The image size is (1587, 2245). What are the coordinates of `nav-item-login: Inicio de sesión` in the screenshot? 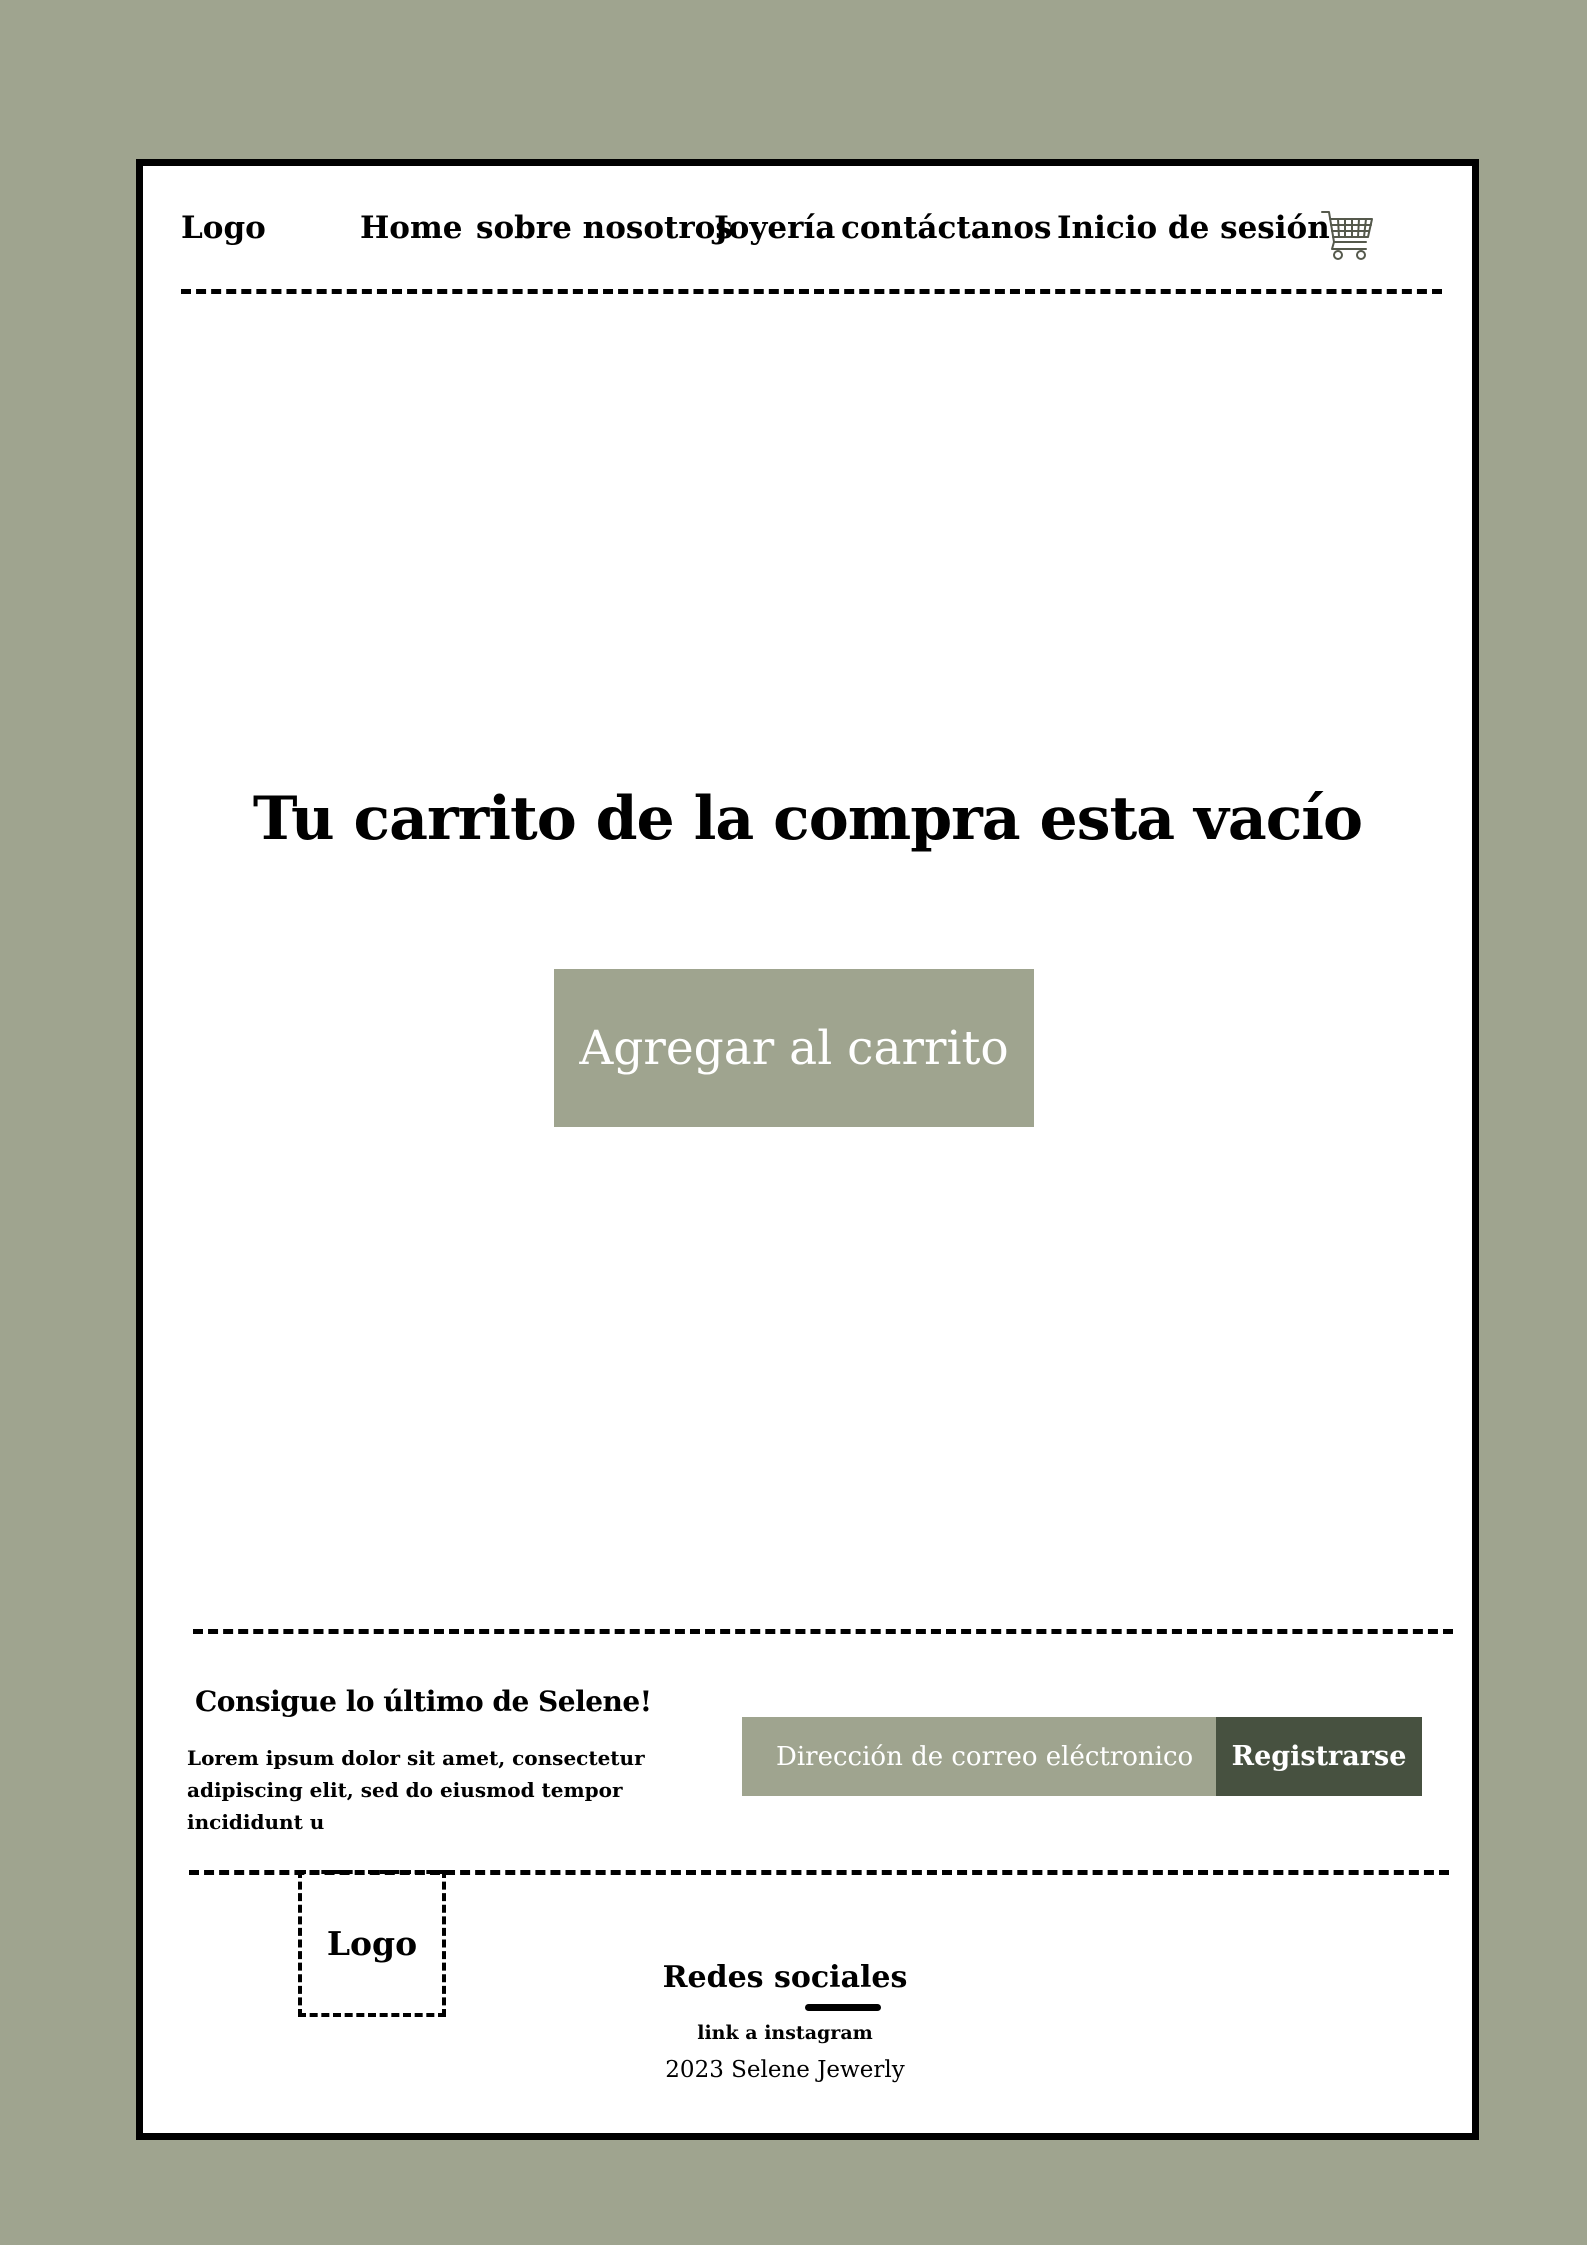 It's located at (1193, 228).